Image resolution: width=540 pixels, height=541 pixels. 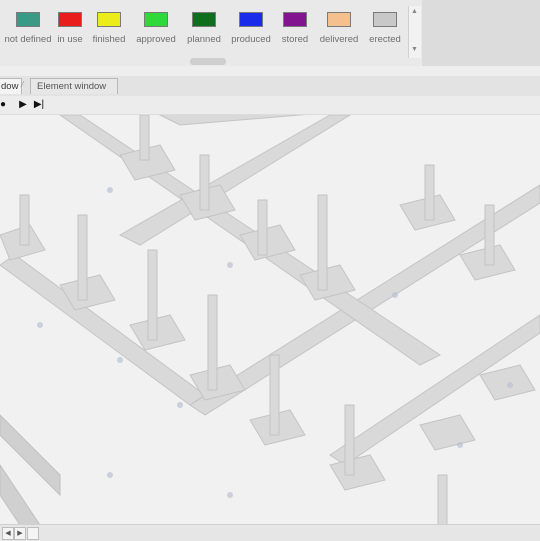 I want to click on swatch-planned, so click(x=204, y=19).